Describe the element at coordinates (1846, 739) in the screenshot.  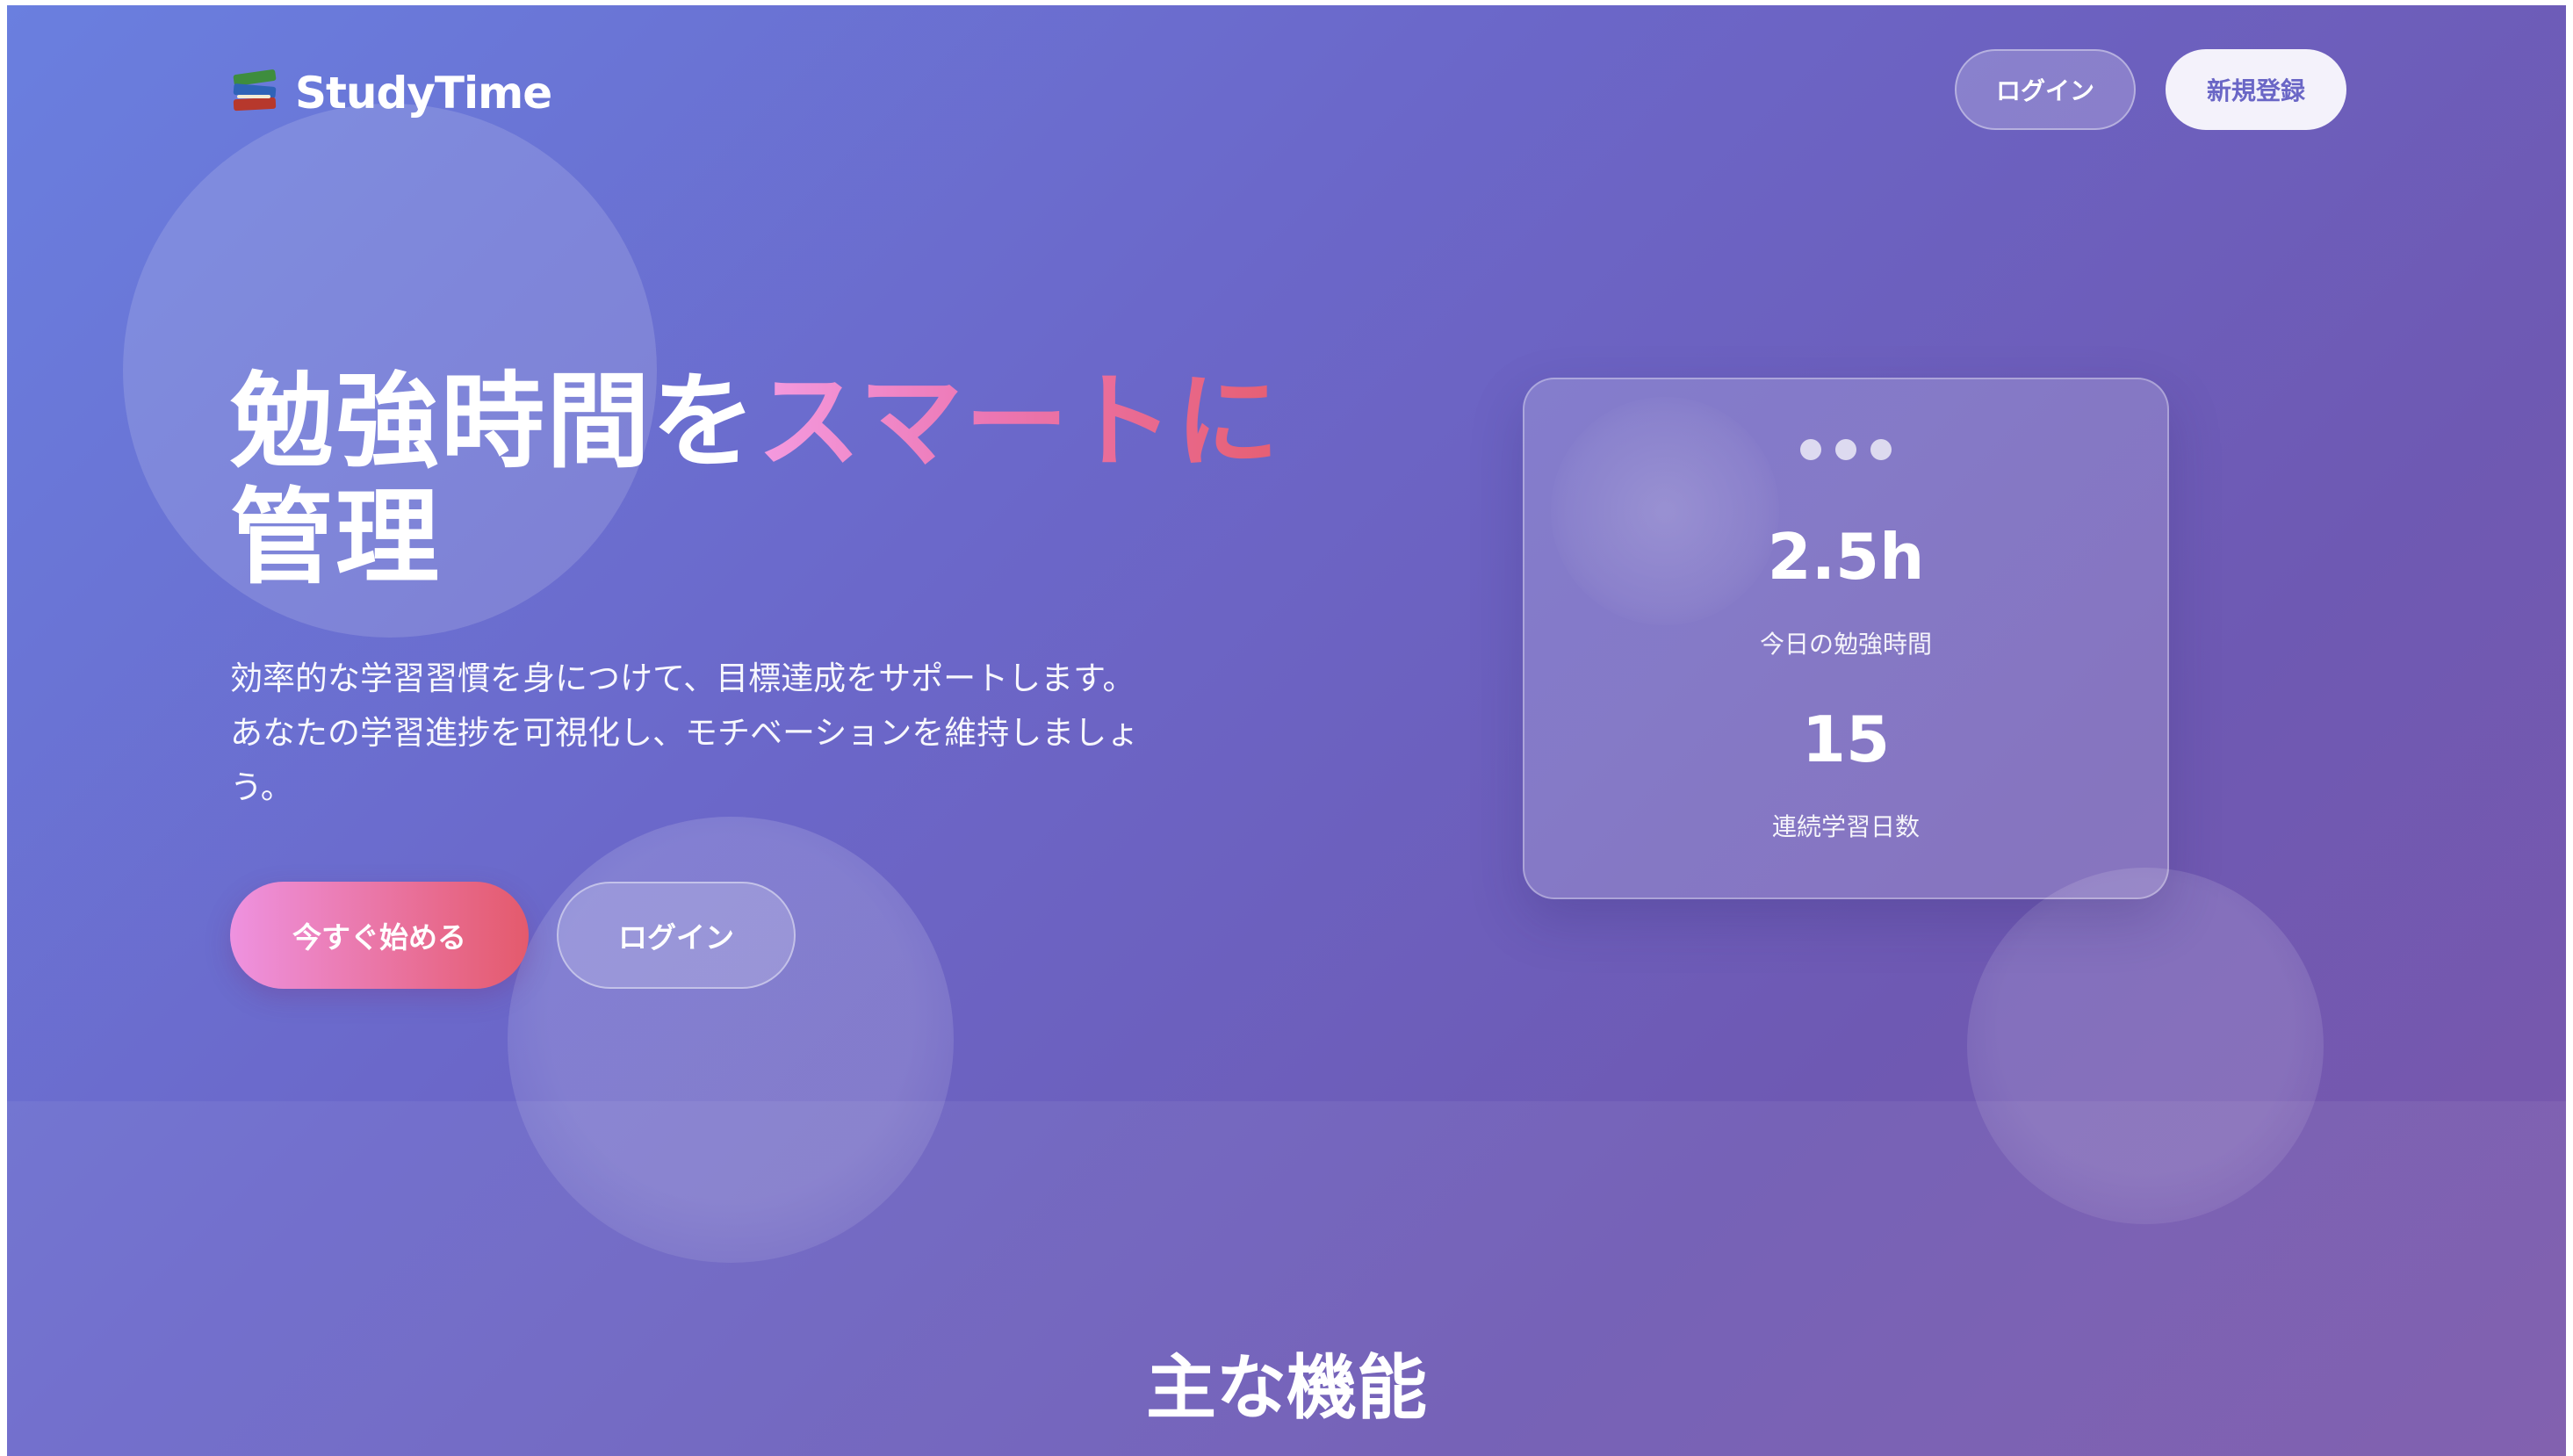
I see `streak-days-value: 15` at that location.